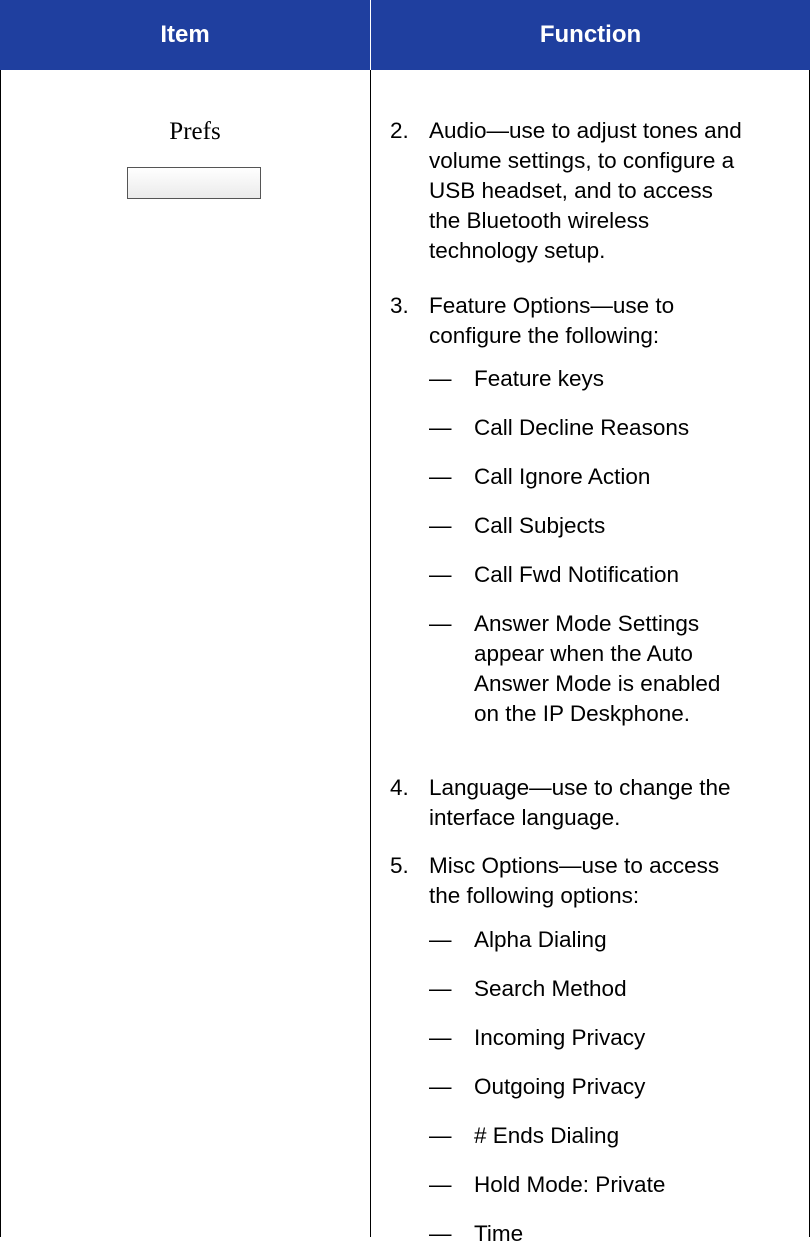 This screenshot has height=1249, width=810. Describe the element at coordinates (540, 525) in the screenshot. I see `text-line: Call Subjects` at that location.